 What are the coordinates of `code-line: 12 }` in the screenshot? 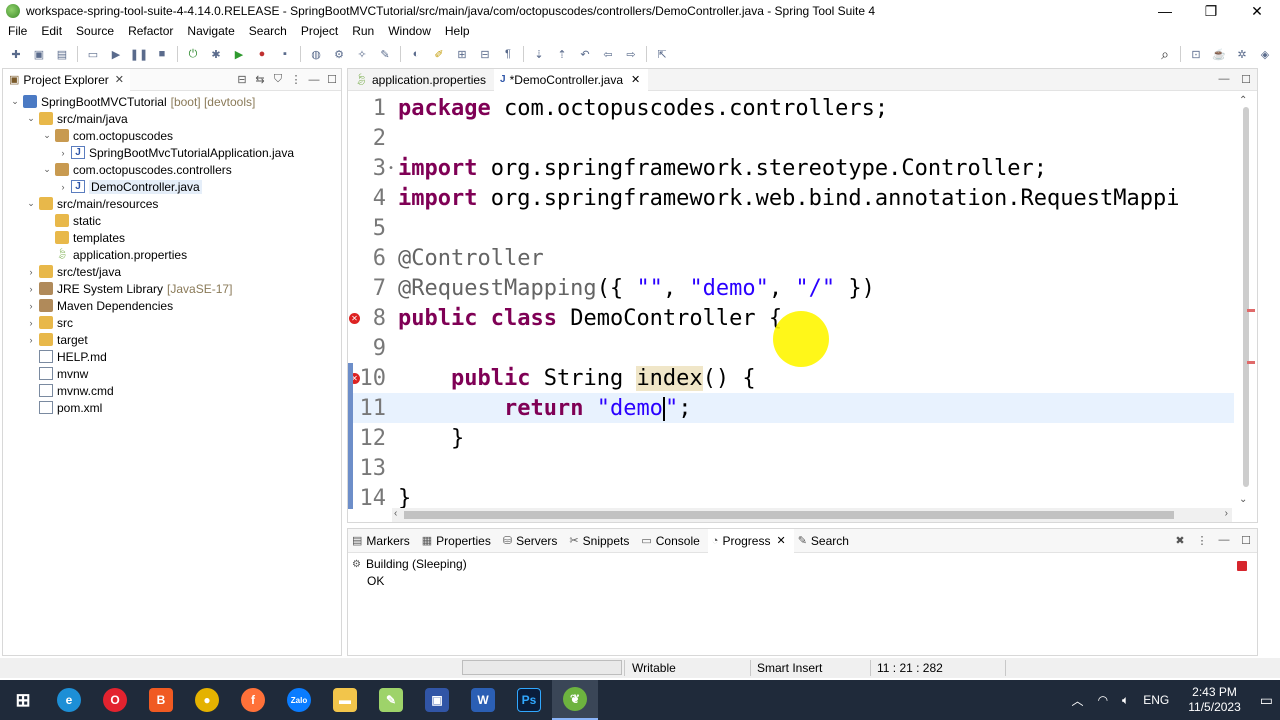 It's located at (791, 438).